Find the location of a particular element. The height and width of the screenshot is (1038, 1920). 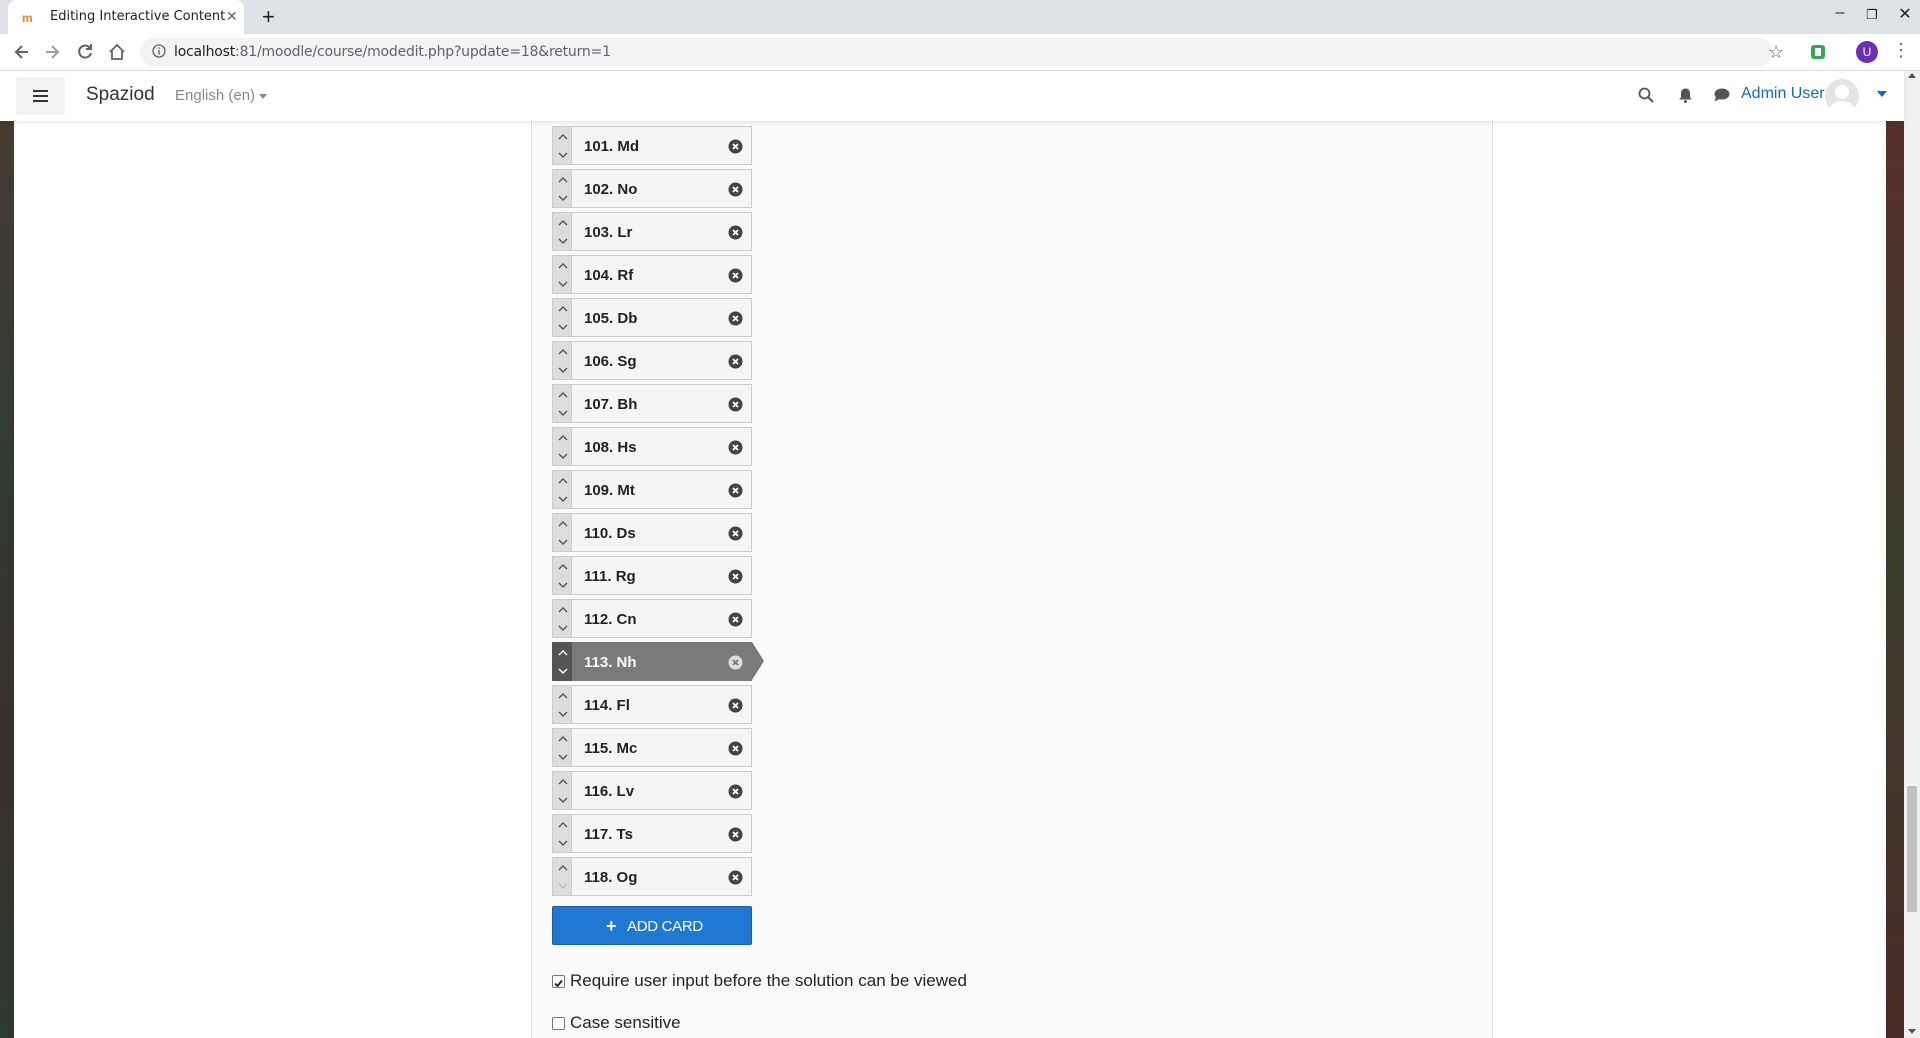

card-body: 118. Og is located at coordinates (662, 876).